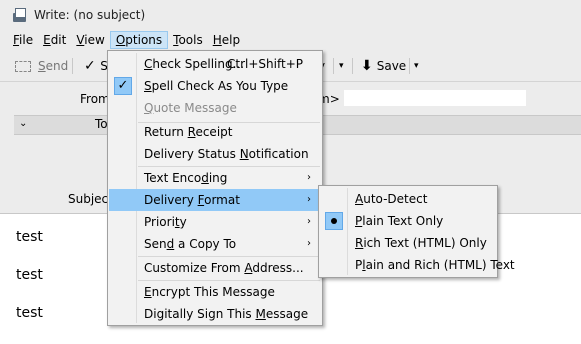 Image resolution: width=581 pixels, height=344 pixels. I want to click on menu-item-text: ain and Rich (HTML) Text, so click(440, 265).